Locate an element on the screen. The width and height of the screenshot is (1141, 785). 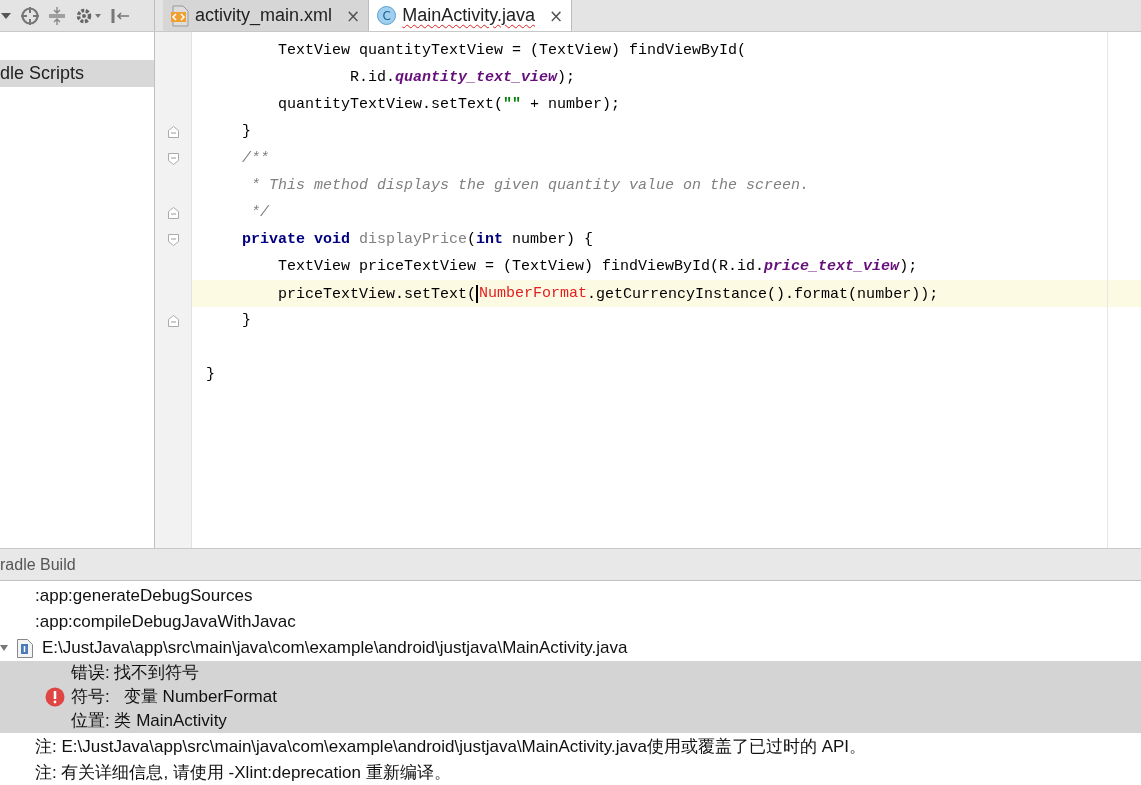
crosshair-icon is located at coordinates (30, 15).